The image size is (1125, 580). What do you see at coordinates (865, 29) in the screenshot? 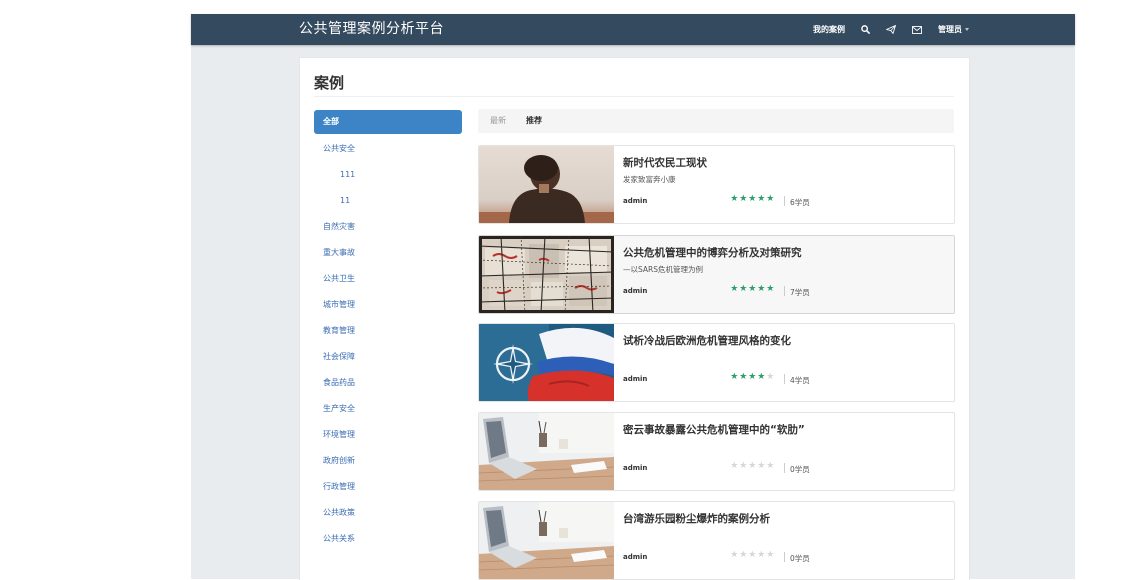
I see `search-icon` at bounding box center [865, 29].